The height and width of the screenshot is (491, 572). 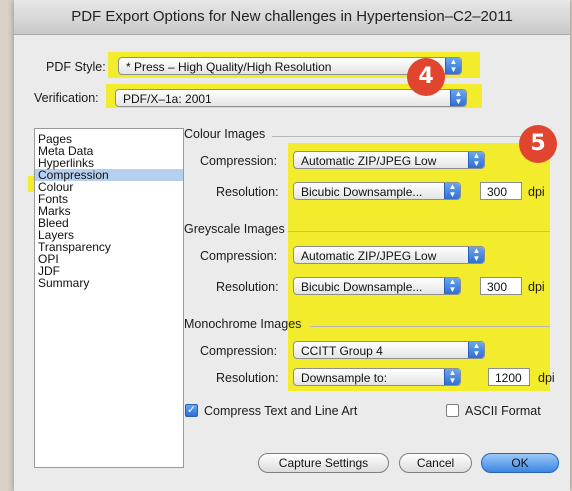 What do you see at coordinates (234, 229) in the screenshot?
I see `greyscale-images-heading: Greyscale Images` at bounding box center [234, 229].